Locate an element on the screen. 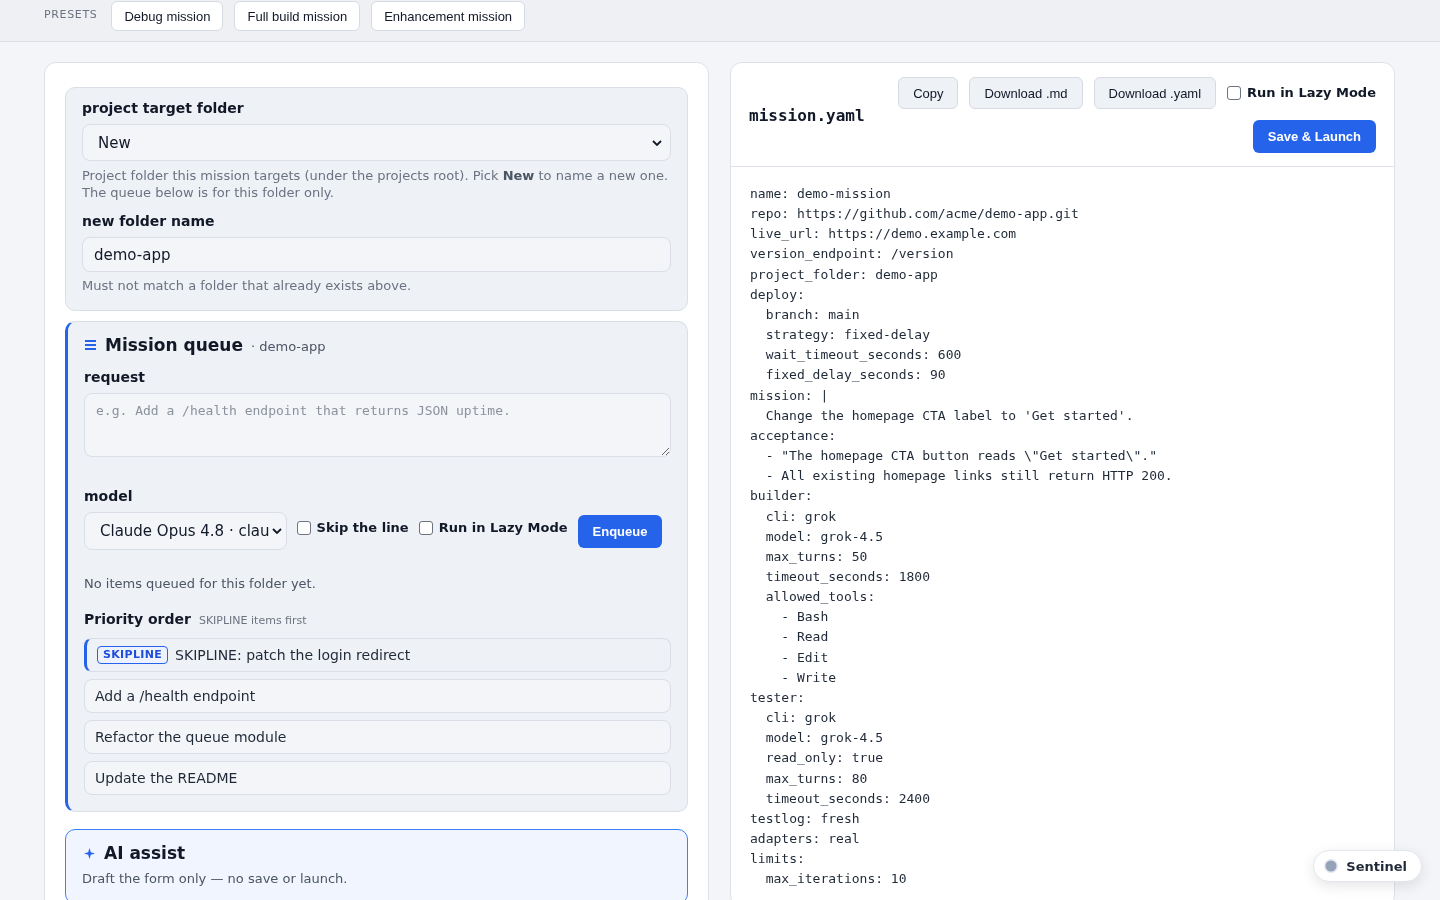  save-launch-button: Save & Launch is located at coordinates (1314, 136).